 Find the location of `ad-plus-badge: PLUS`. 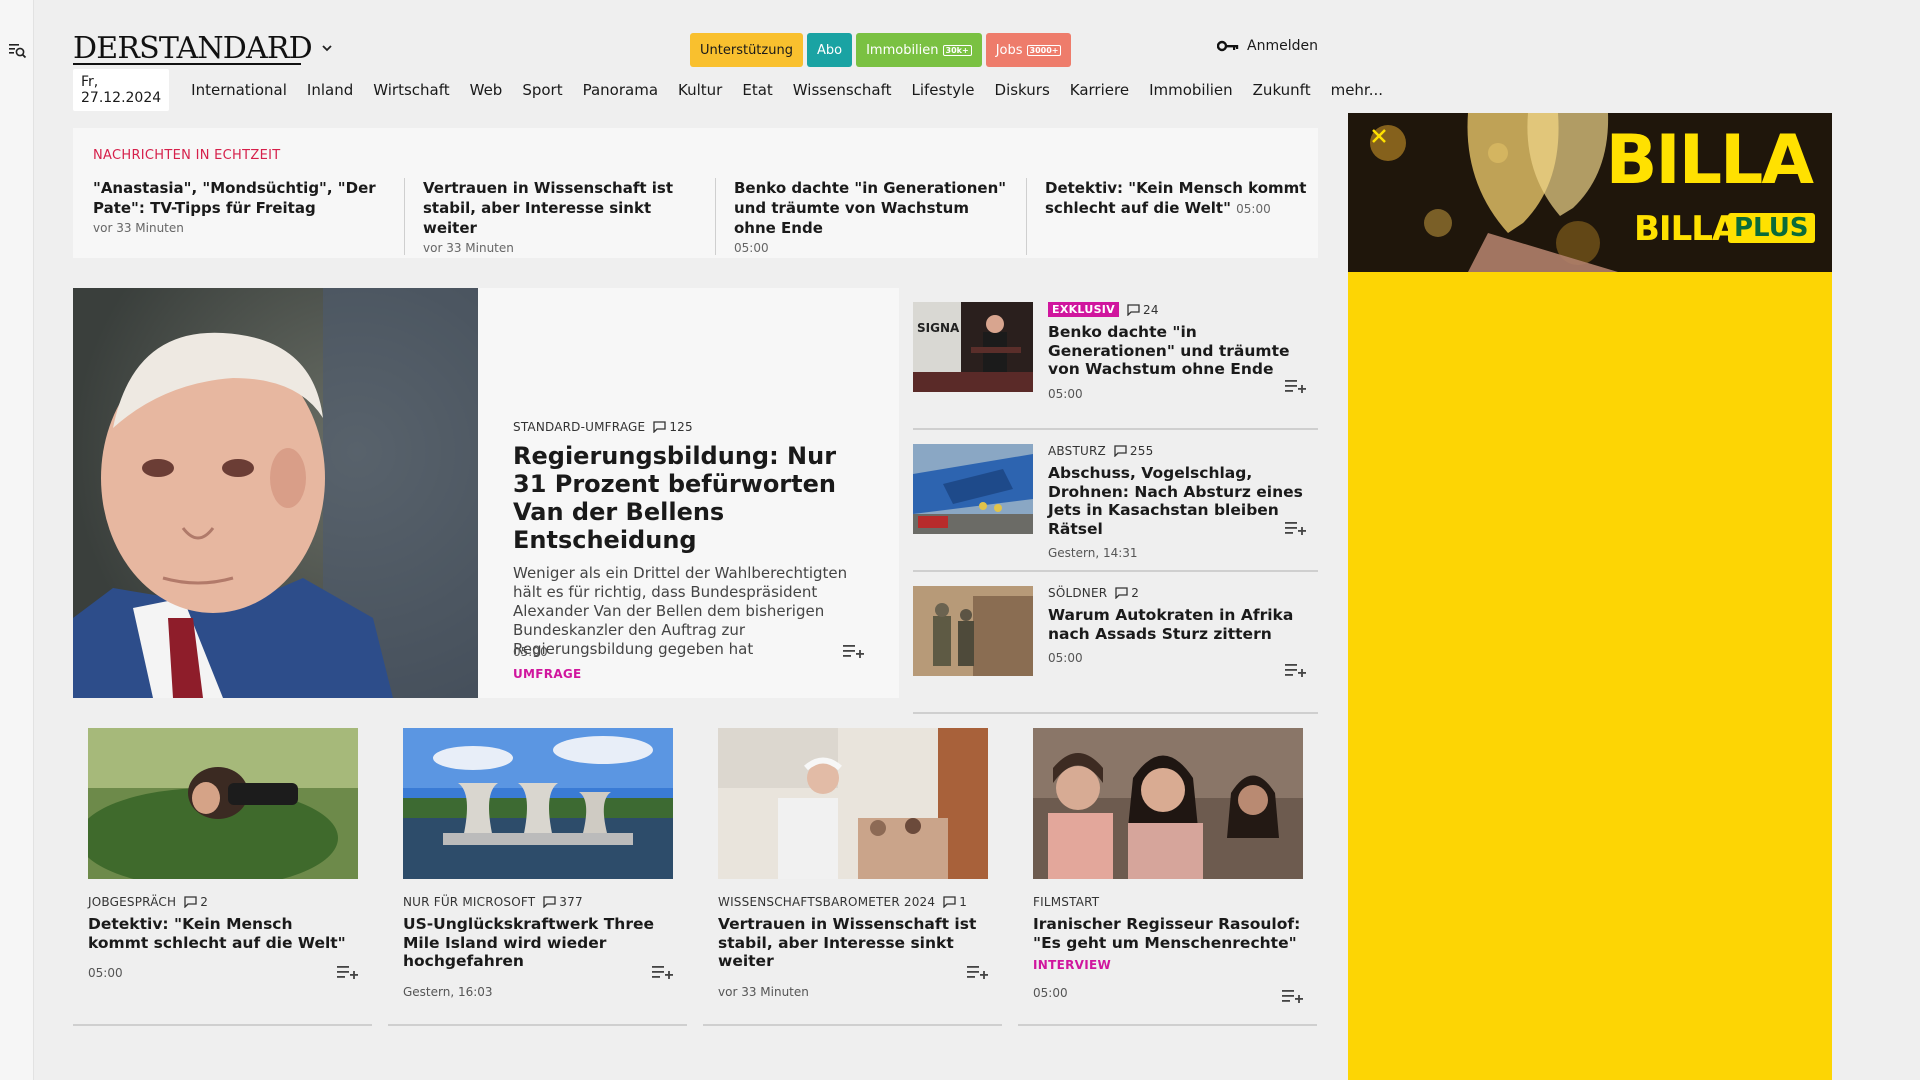

ad-plus-badge: PLUS is located at coordinates (1771, 228).